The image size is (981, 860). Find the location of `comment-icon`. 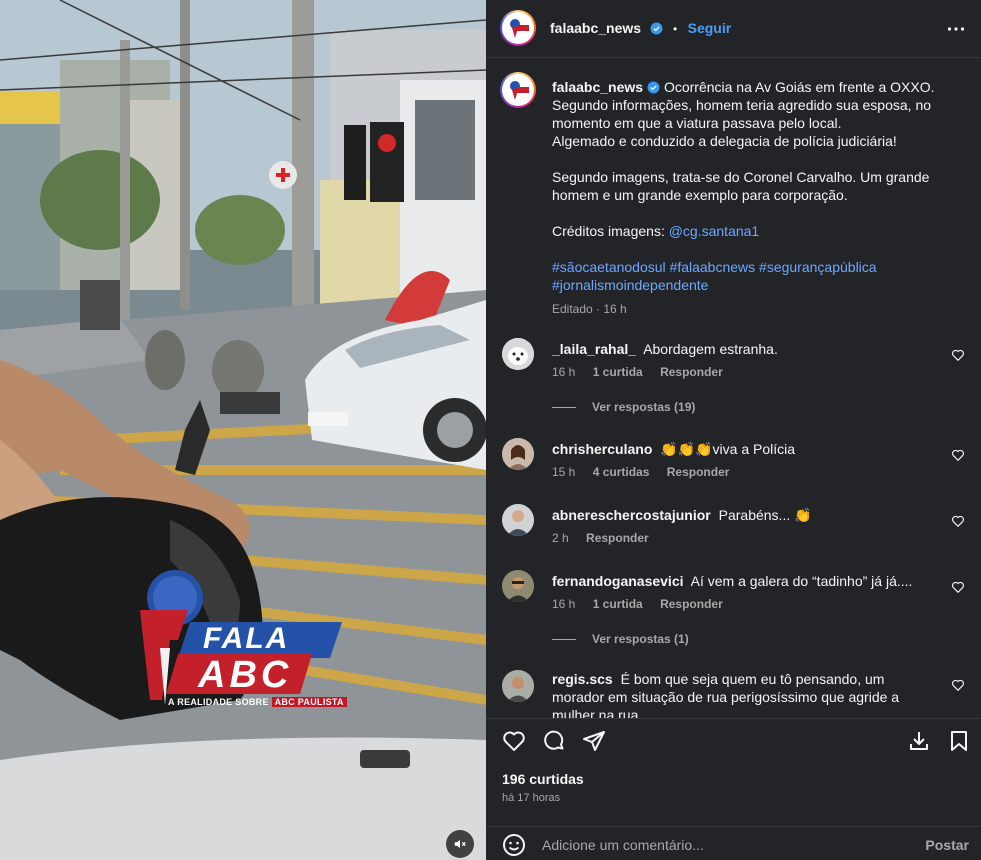

comment-icon is located at coordinates (554, 741).